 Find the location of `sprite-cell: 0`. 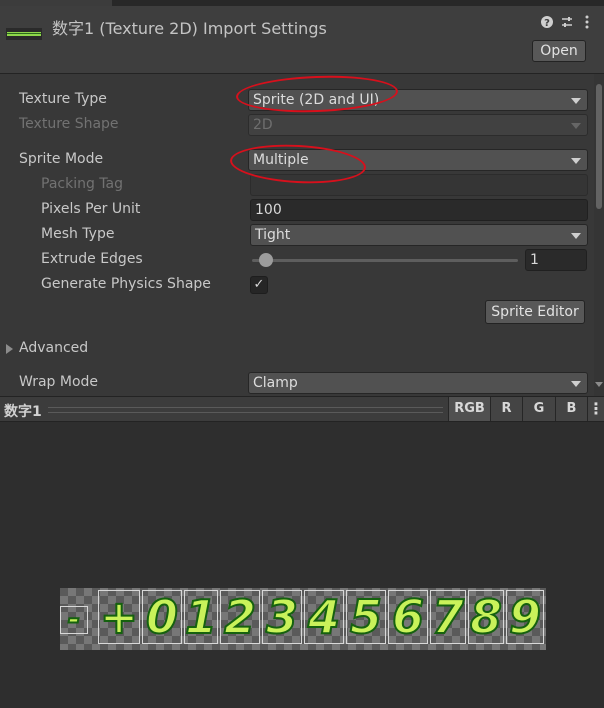

sprite-cell: 0 is located at coordinates (162, 617).